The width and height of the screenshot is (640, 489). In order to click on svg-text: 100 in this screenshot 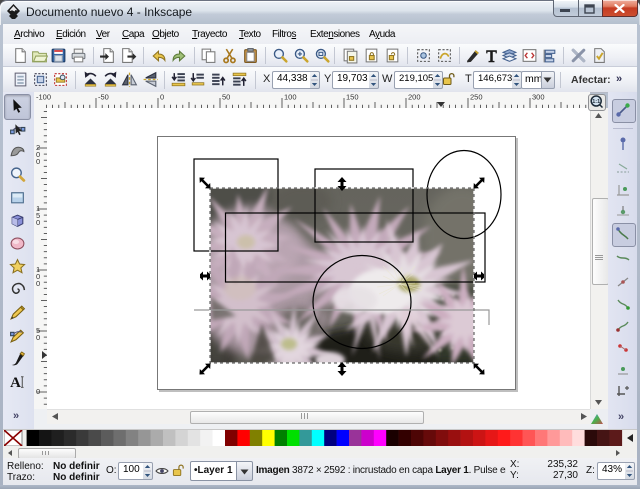, I will do `click(290, 97)`.